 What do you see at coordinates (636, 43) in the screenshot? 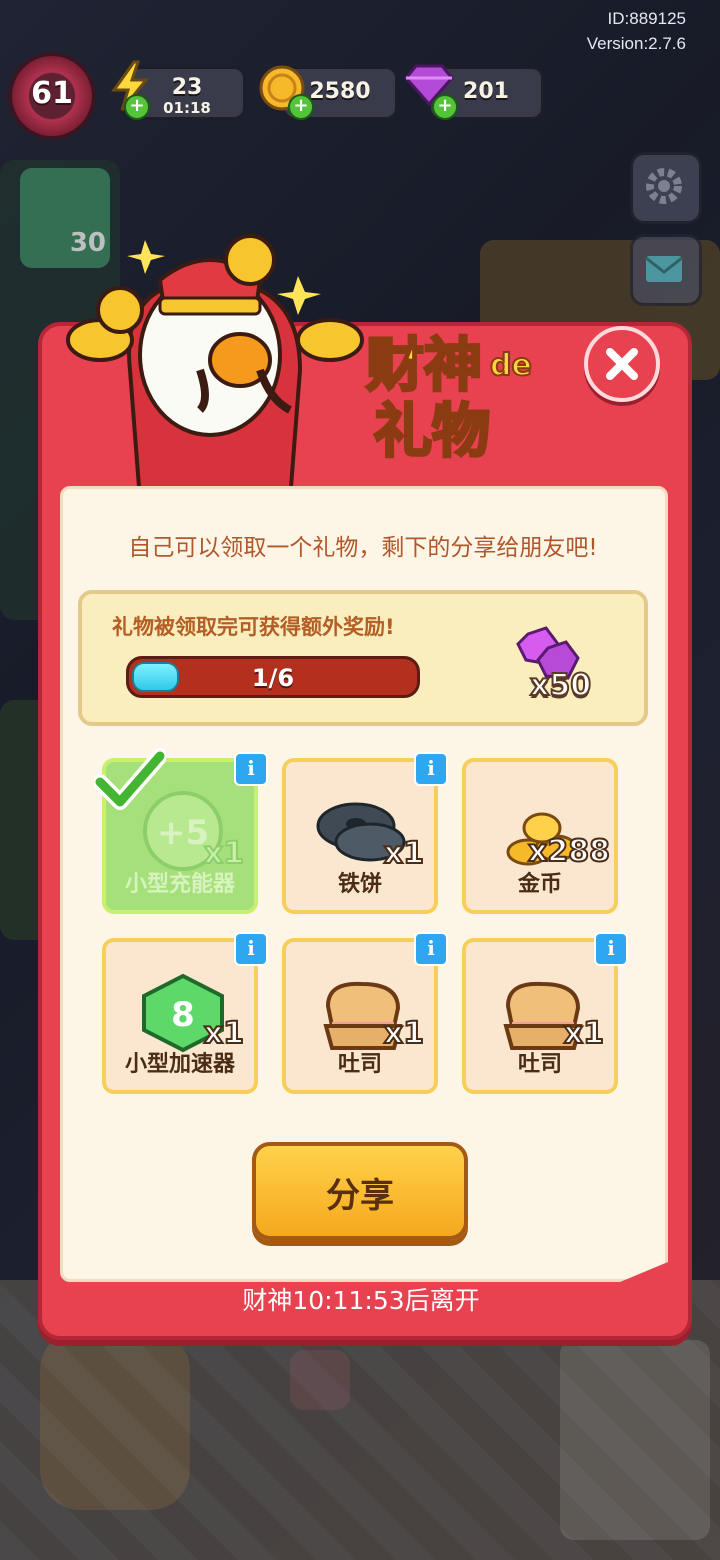
I see `version-label: Version:2.7.6` at bounding box center [636, 43].